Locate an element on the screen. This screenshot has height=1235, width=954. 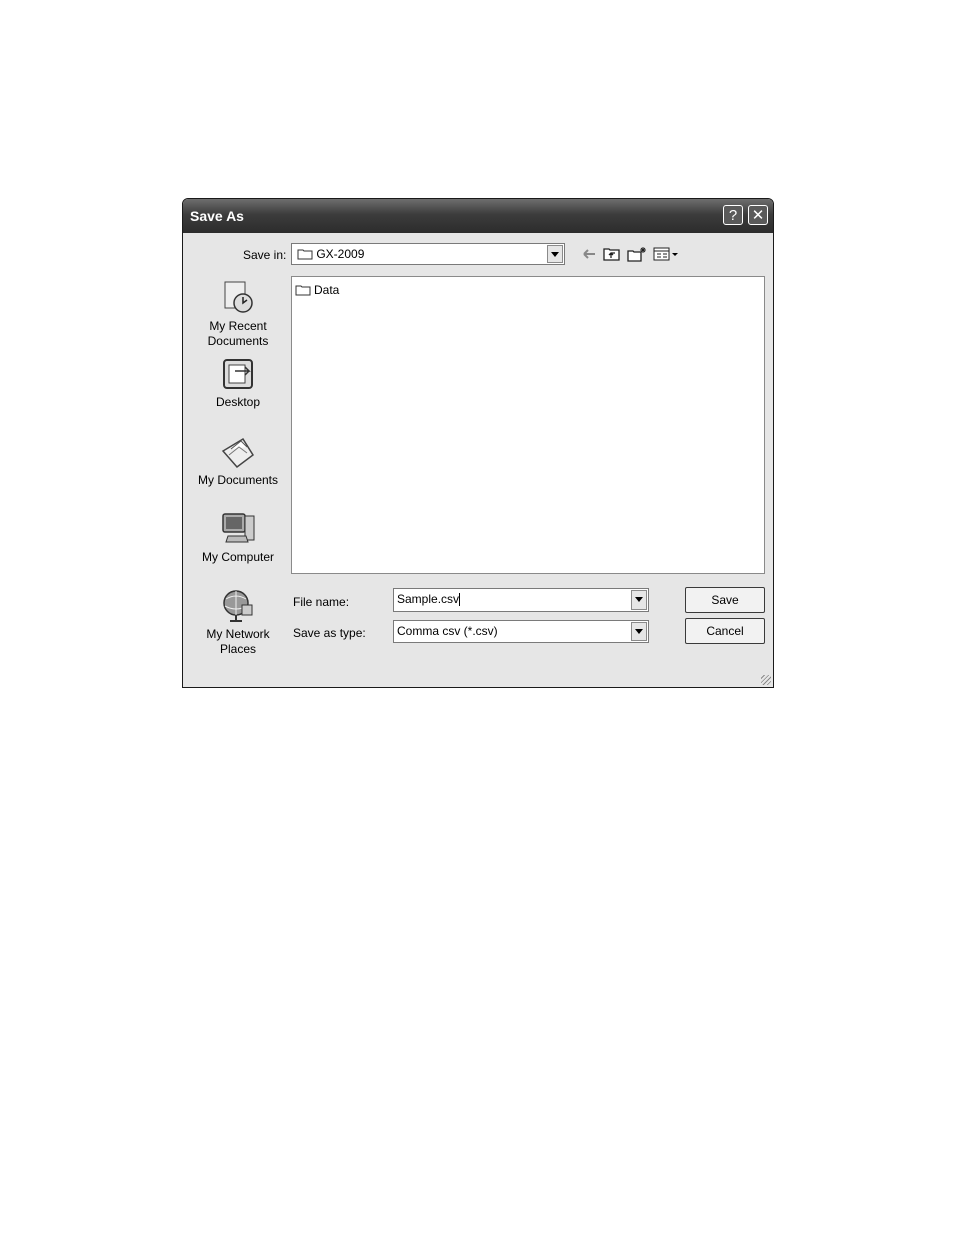
up-folder-icon is located at coordinates (612, 254).